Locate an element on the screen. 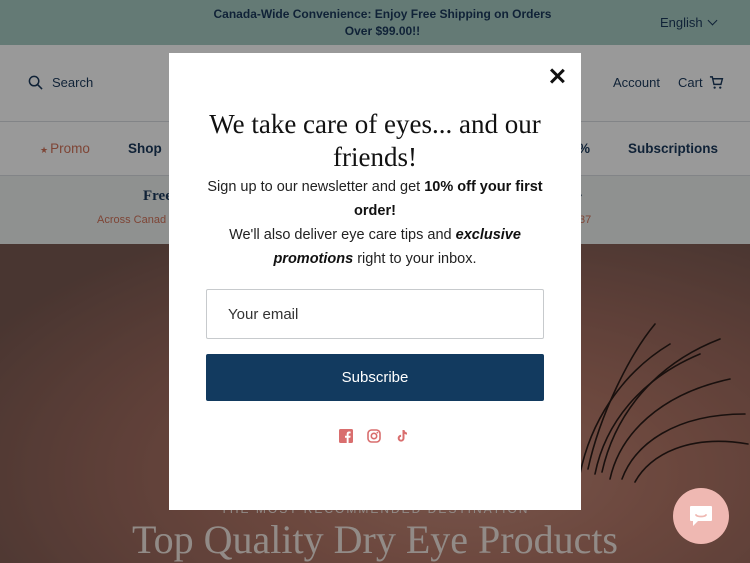 Image resolution: width=750 pixels, height=563 pixels. subscribe-button: Subscribe is located at coordinates (375, 377).